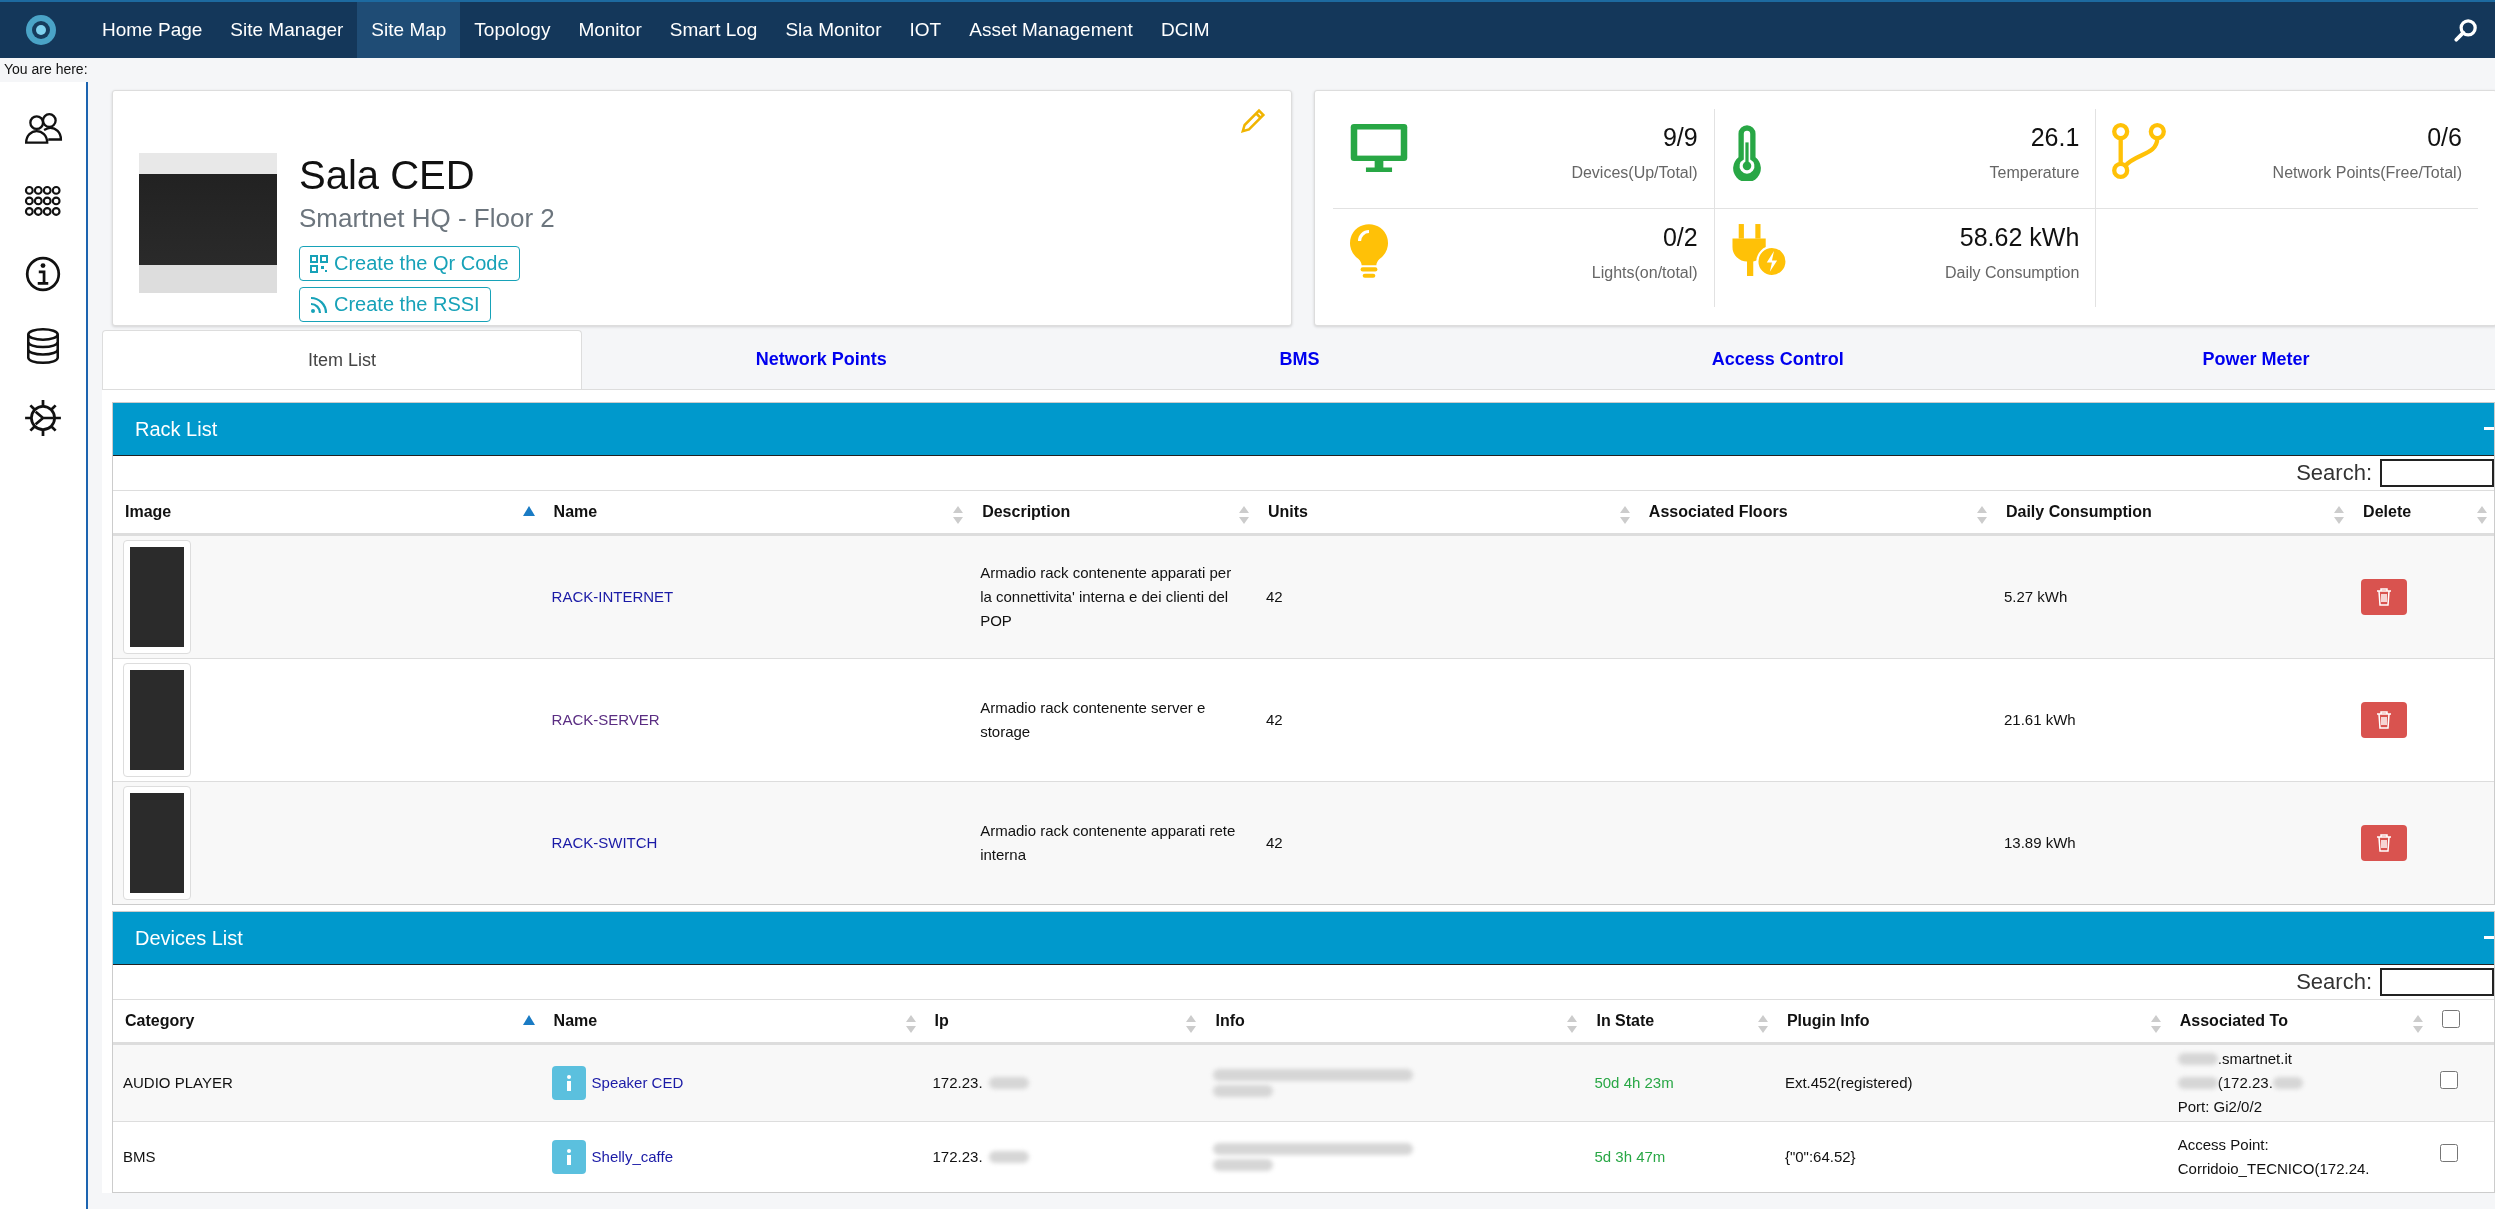 This screenshot has width=2495, height=1209. I want to click on site-subtitle: Smartnet HQ - Floor 2, so click(427, 218).